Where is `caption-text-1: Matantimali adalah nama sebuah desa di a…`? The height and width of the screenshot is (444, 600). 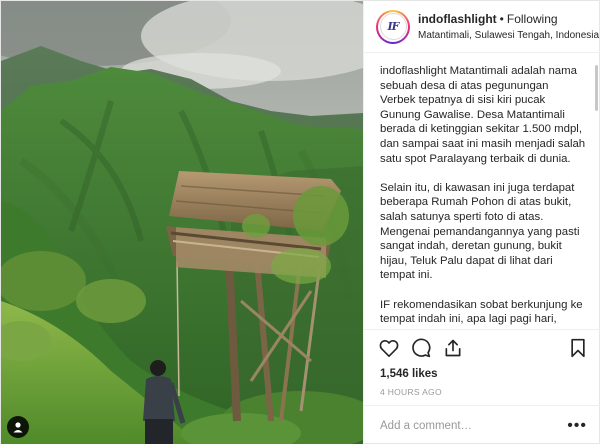
caption-text-1: Matantimali adalah nama sebuah desa di a… is located at coordinates (483, 115).